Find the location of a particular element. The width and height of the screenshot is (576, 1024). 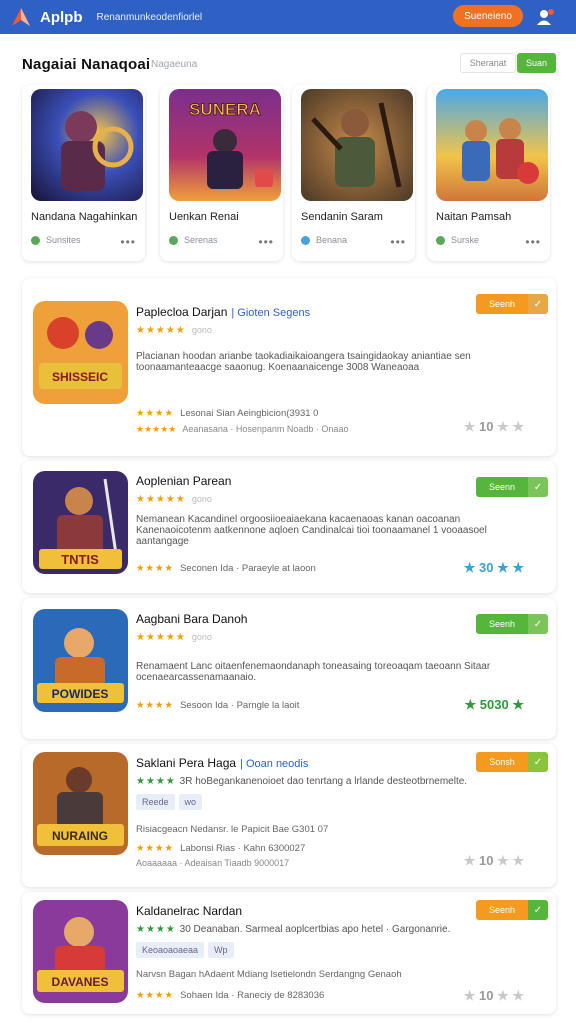

item-meta: ★★★★ Seconen Ida · Paraeyle at laoon is located at coordinates (226, 568).